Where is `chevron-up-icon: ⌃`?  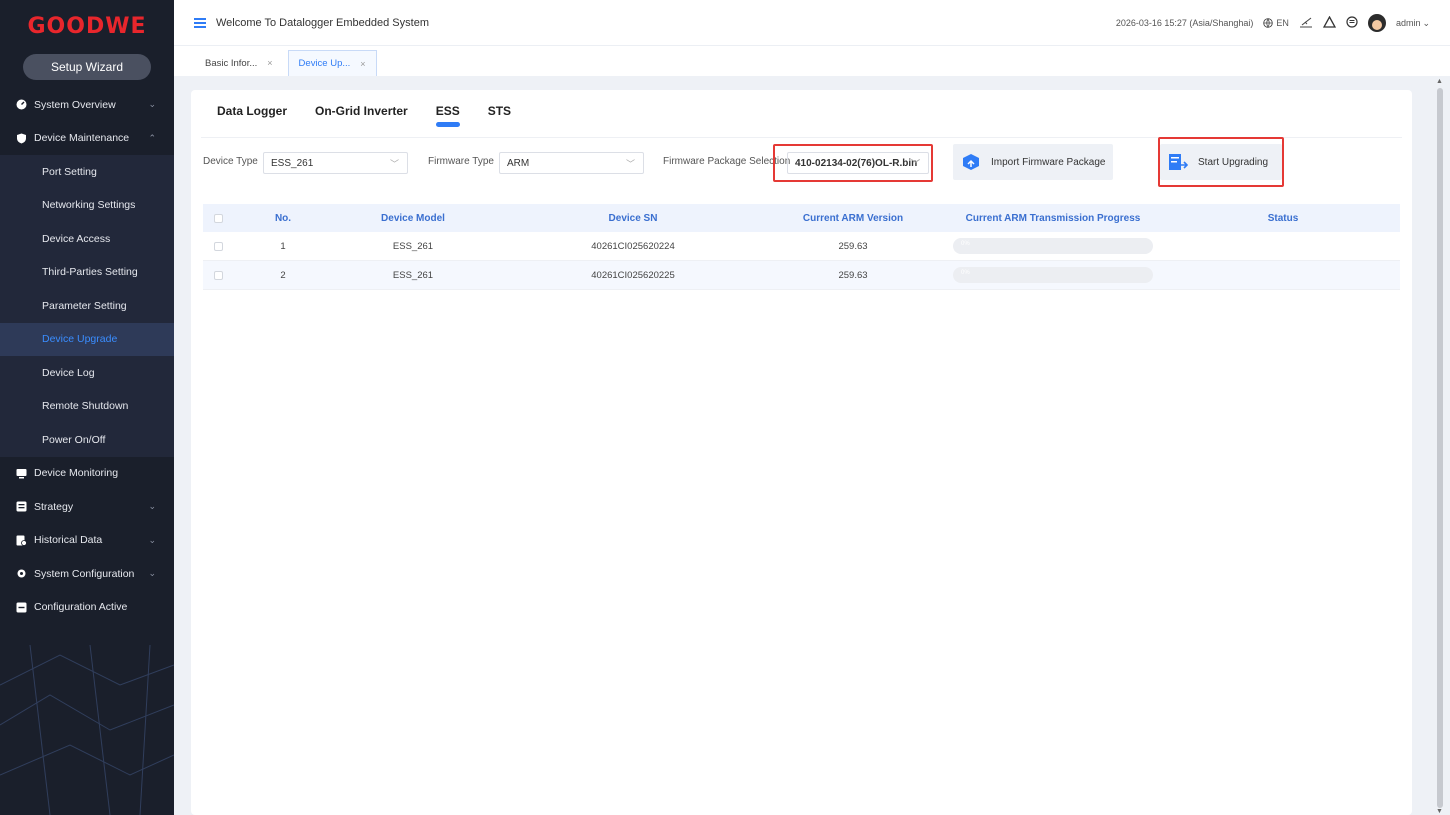 chevron-up-icon: ⌃ is located at coordinates (152, 137).